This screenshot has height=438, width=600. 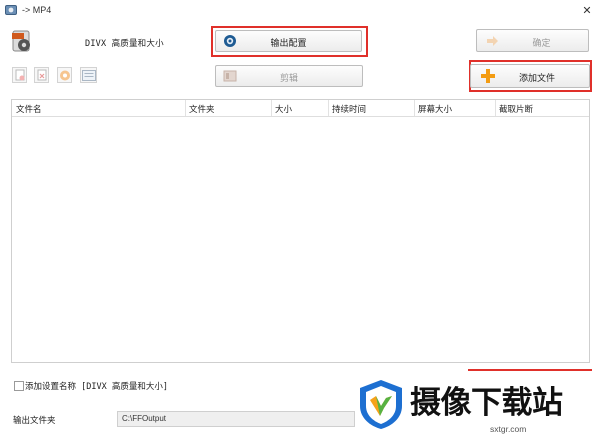 I want to click on info-button, so click(x=88, y=75).